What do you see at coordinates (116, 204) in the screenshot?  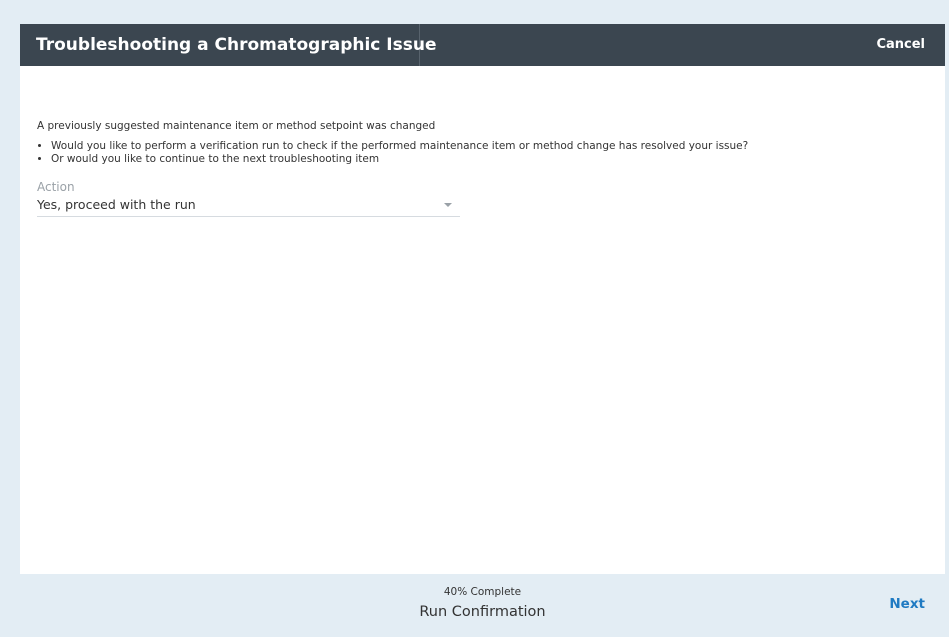 I see `action-selected-value: Yes, proceed with the run` at bounding box center [116, 204].